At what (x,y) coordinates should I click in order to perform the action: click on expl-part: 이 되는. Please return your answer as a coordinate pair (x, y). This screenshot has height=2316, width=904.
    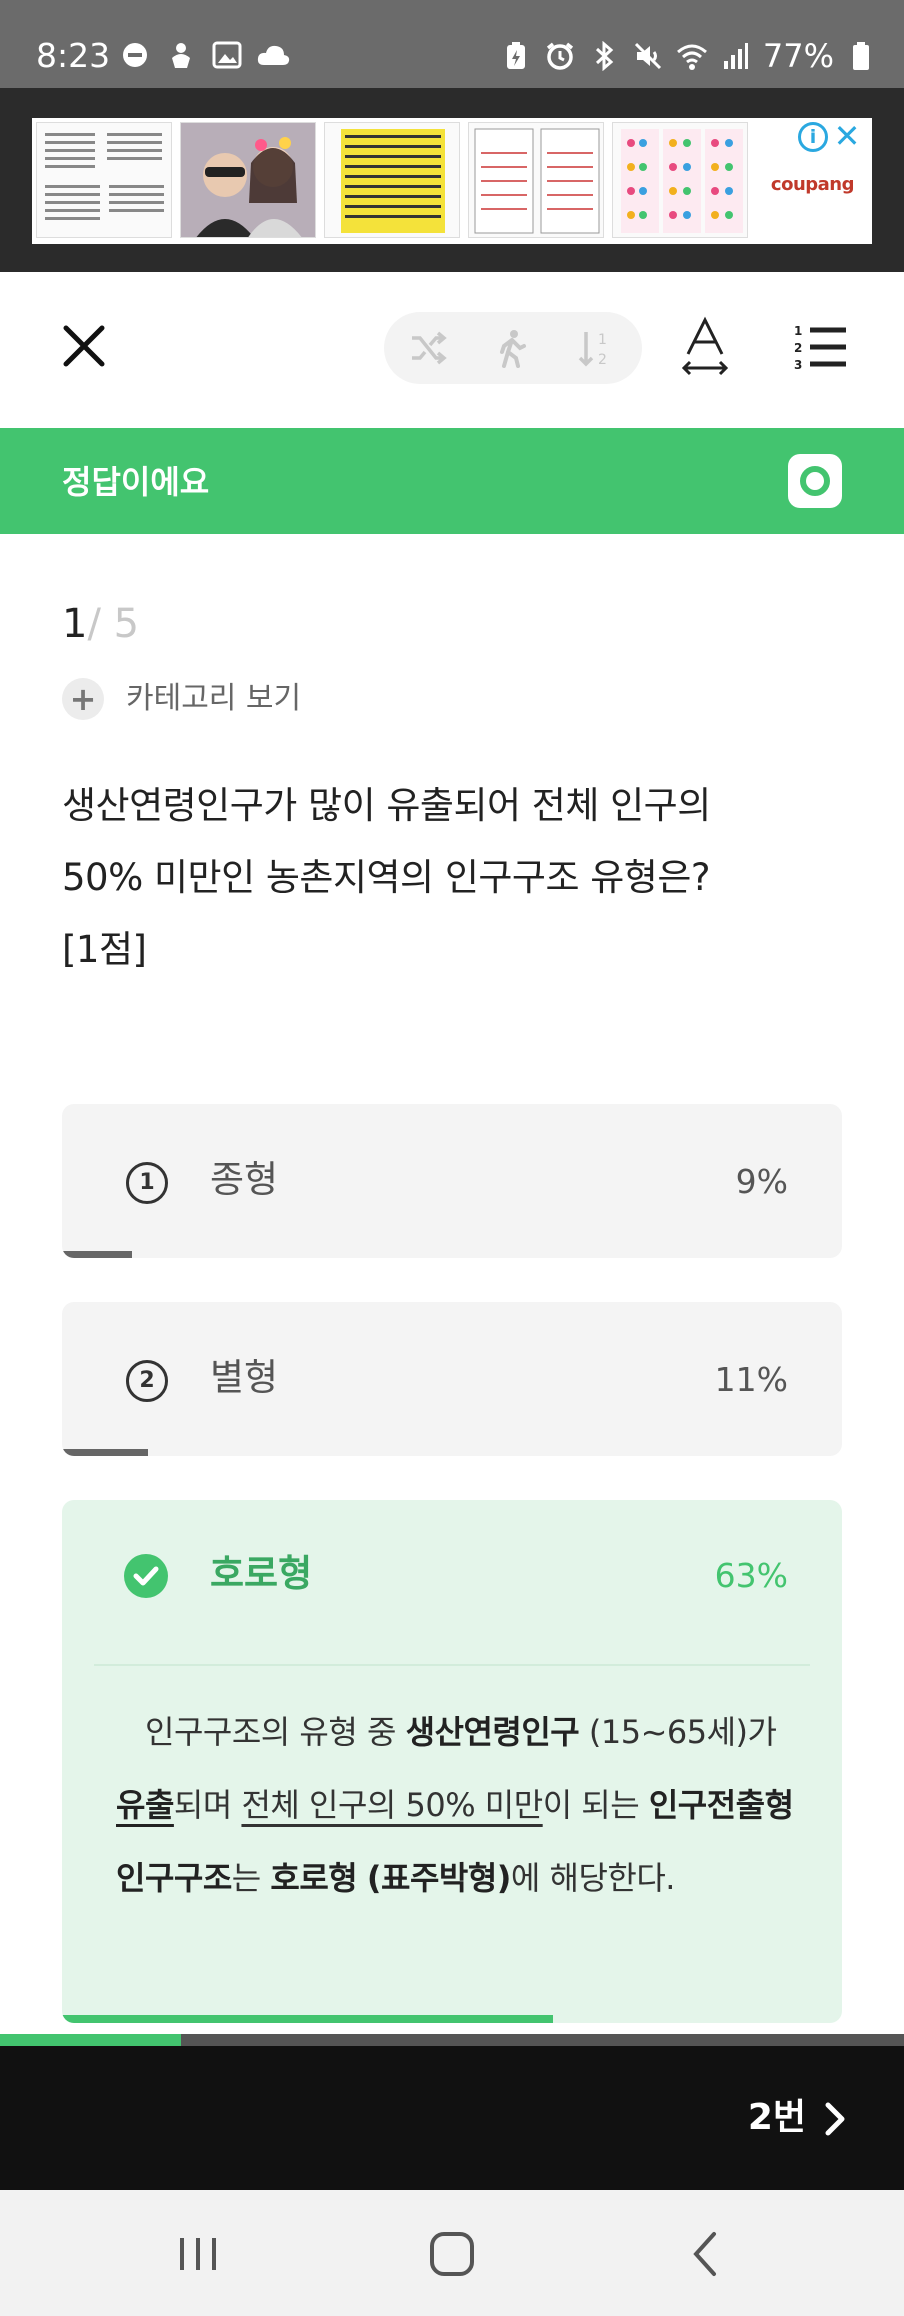
    Looking at the image, I should click on (595, 1805).